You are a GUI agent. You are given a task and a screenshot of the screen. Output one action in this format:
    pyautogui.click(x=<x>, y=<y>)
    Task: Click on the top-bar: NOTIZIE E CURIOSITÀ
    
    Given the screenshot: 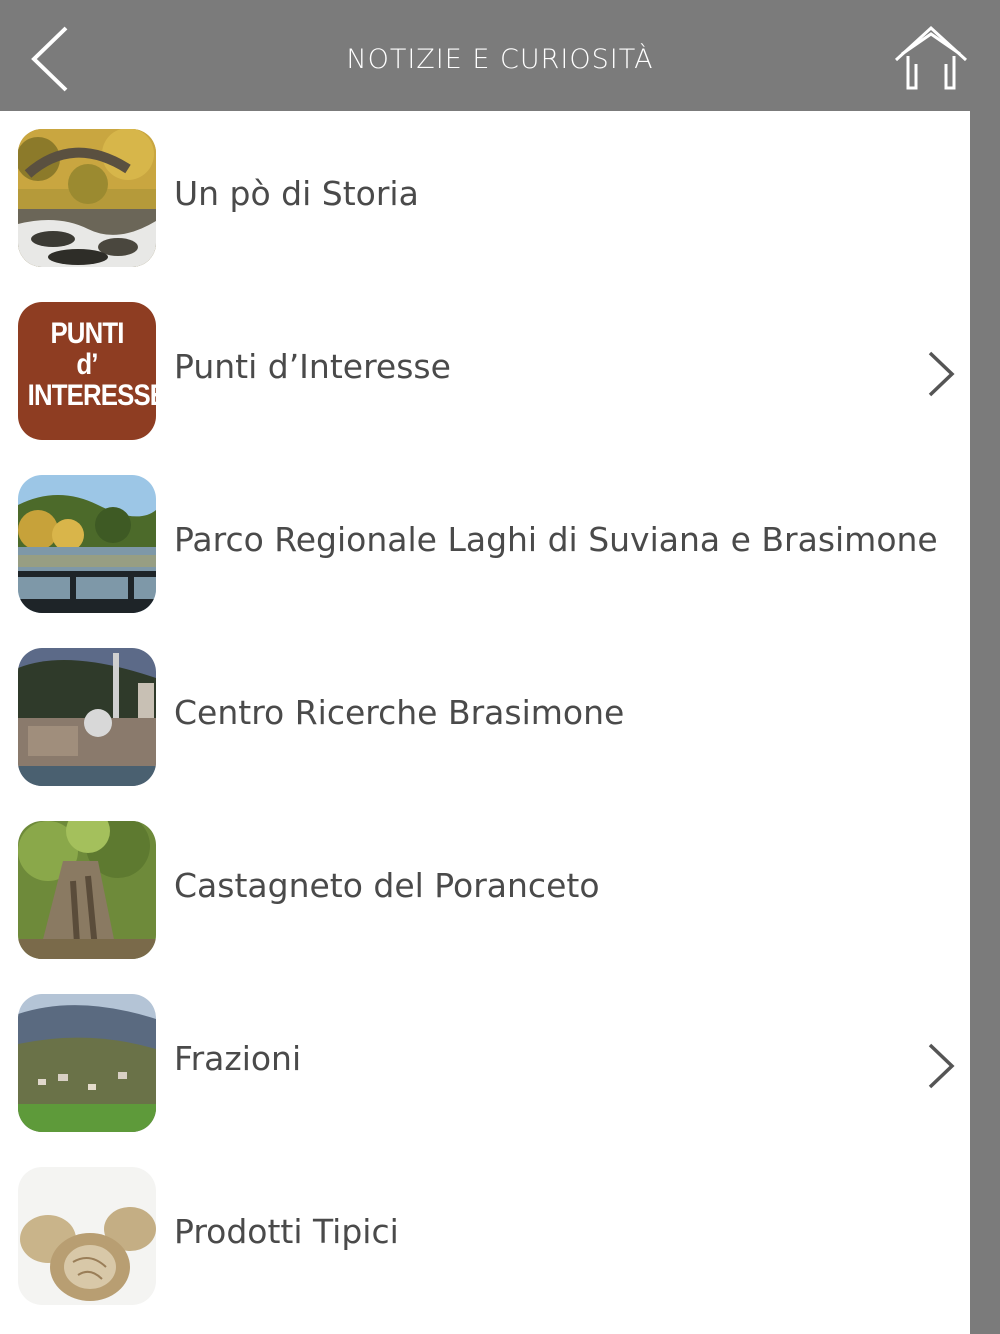 What is the action you would take?
    pyautogui.click(x=500, y=55)
    